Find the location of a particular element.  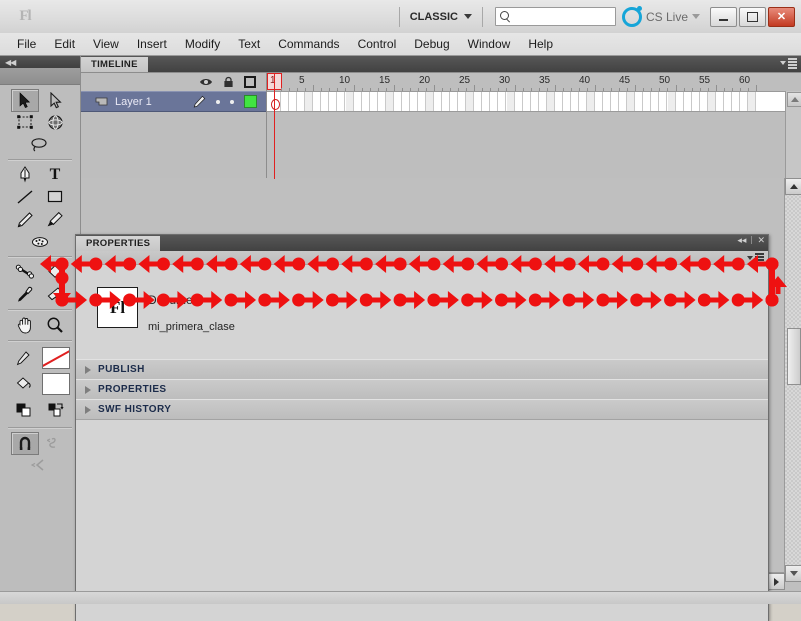

menu-view: View is located at coordinates (106, 44).